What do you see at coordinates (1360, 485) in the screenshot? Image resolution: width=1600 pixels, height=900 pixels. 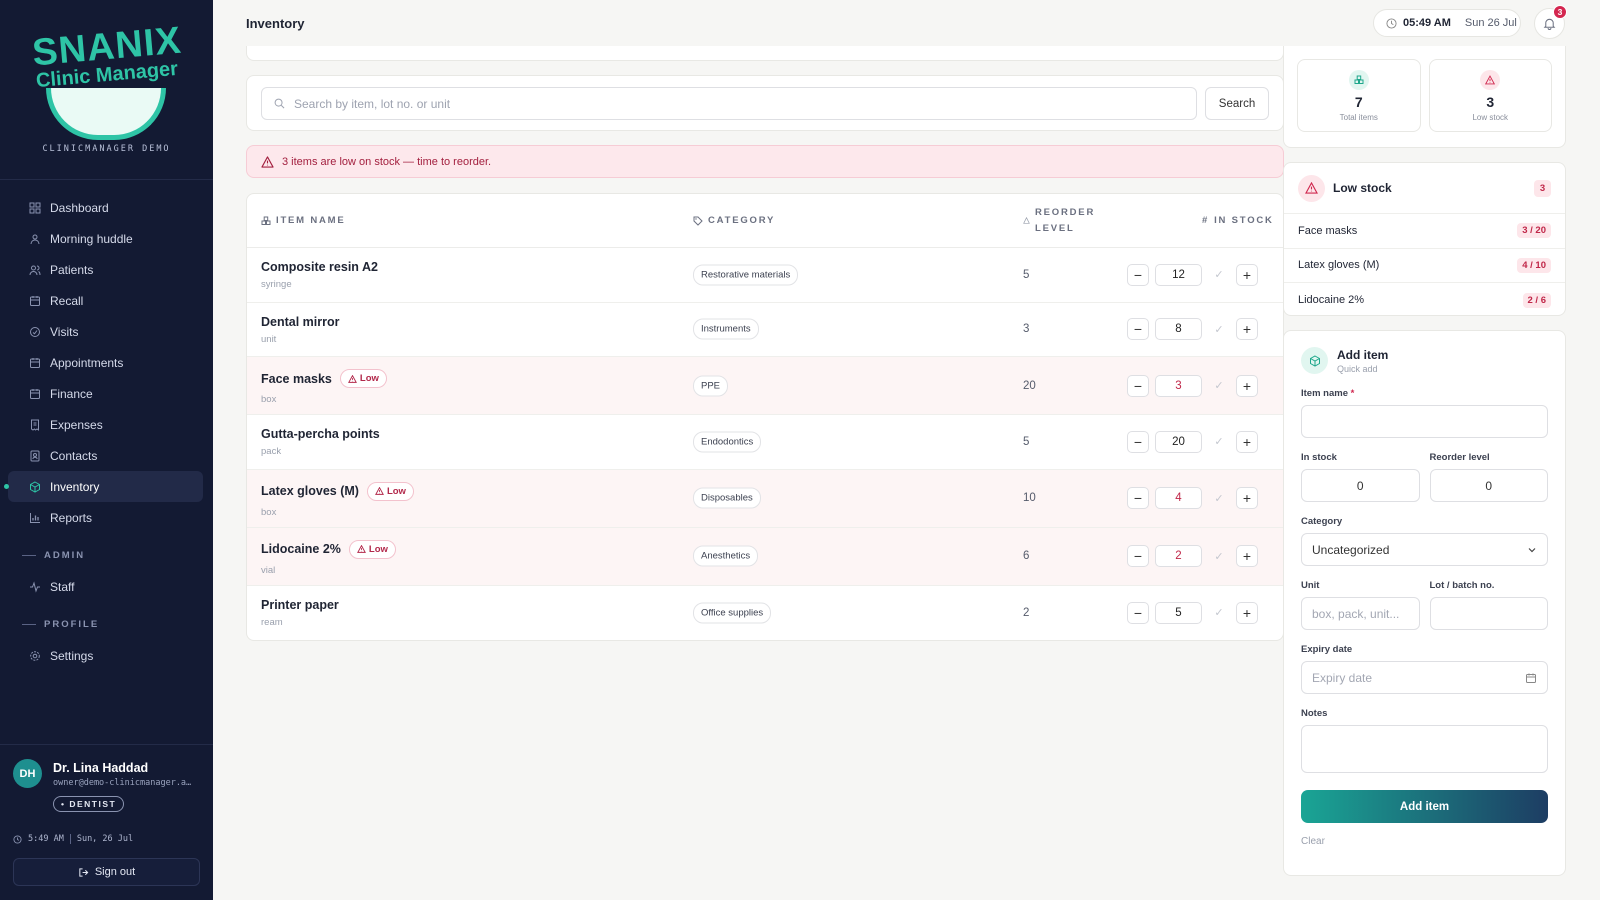 I see `in-stock-input: 0` at bounding box center [1360, 485].